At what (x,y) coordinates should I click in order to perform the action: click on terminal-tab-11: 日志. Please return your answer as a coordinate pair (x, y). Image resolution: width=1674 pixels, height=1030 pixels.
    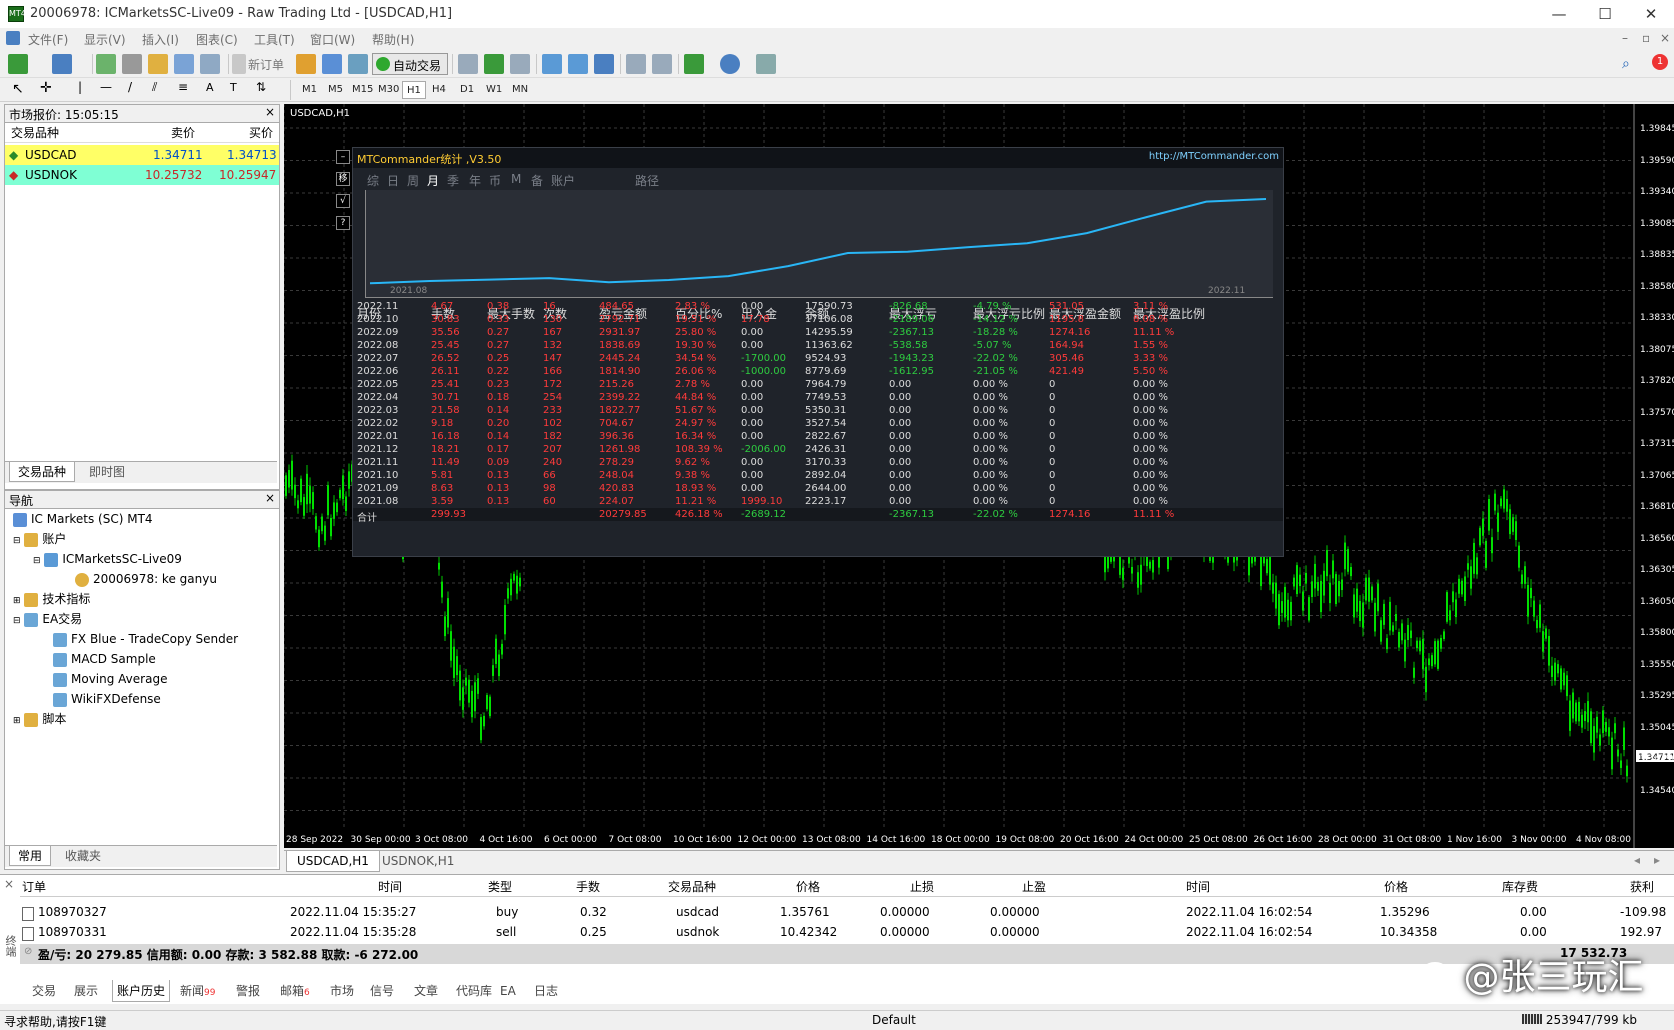
    Looking at the image, I should click on (546, 991).